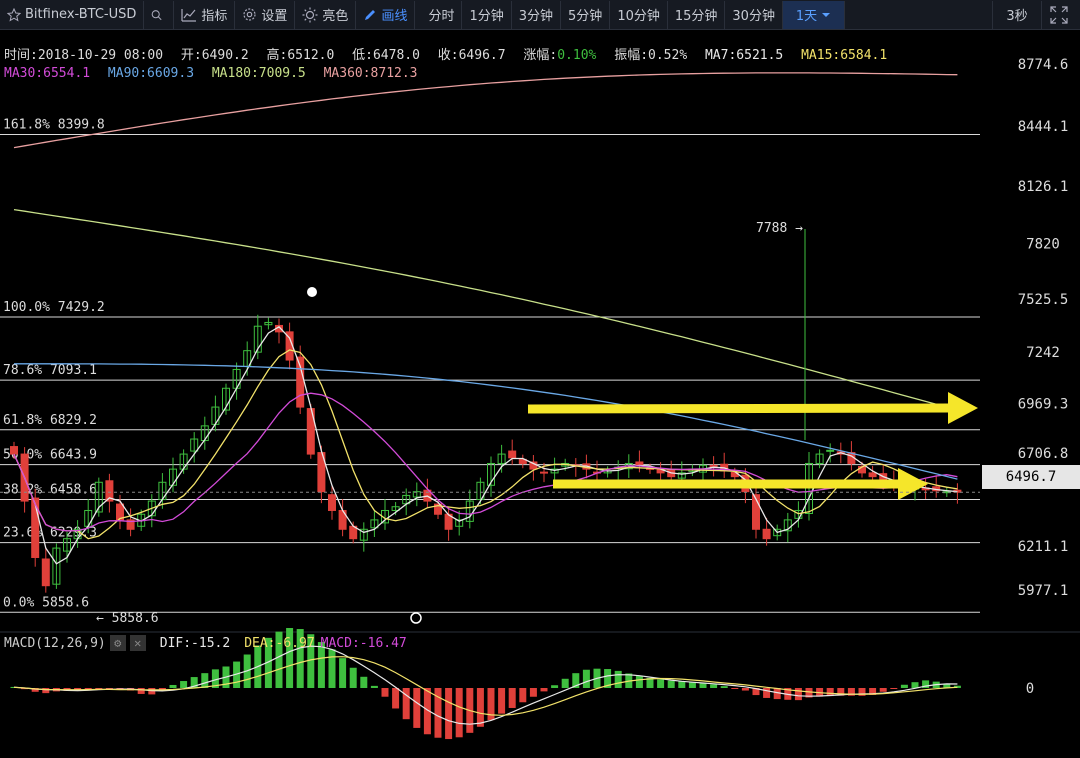 The width and height of the screenshot is (1080, 758). I want to click on macd-dea-line, so click(485, 686).